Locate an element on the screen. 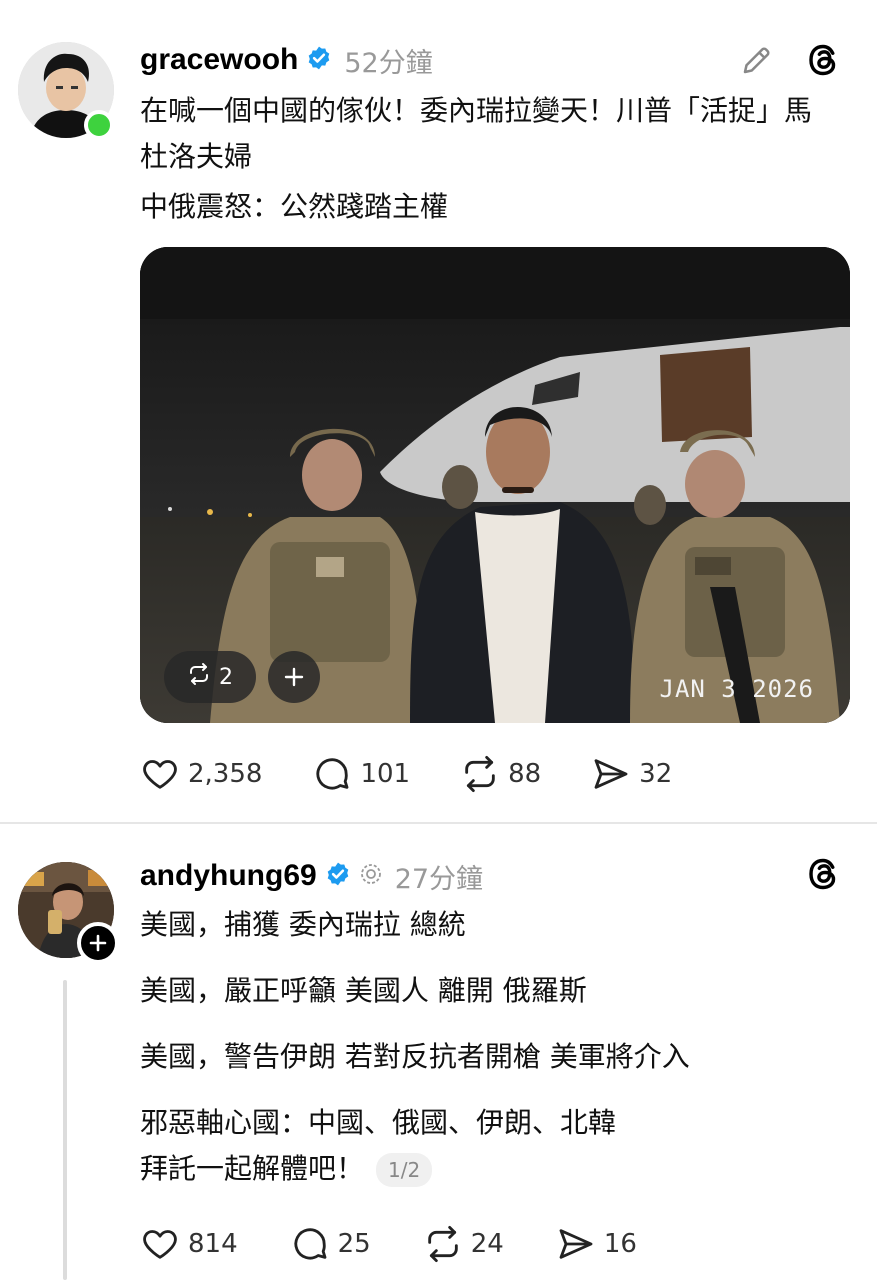 The height and width of the screenshot is (1280, 877). post-text-line: 在喊一個中國的傢伙！委內瑞拉變天！川普「活捉」馬杜洛夫婦 is located at coordinates (476, 133).